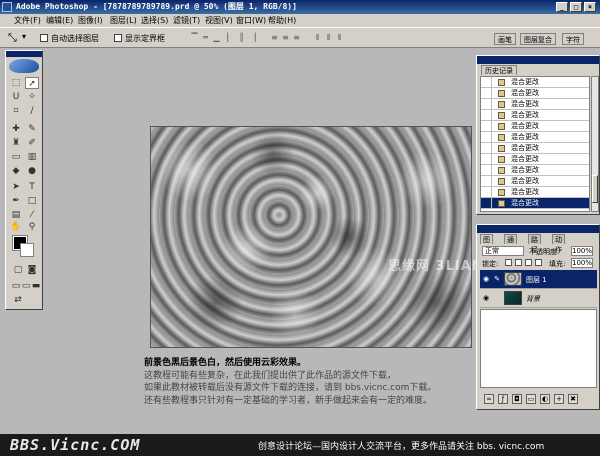 Image resolution: width=600 pixels, height=456 pixels. Describe the element at coordinates (32, 157) in the screenshot. I see `gradient-tool-icon: ▥` at that location.